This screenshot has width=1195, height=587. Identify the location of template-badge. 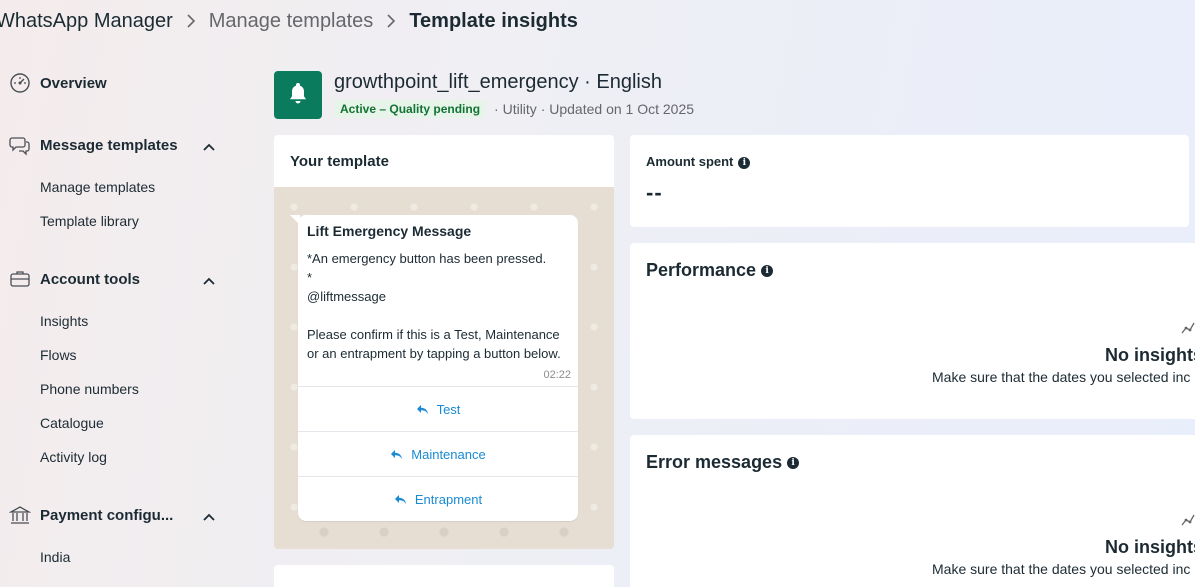
(298, 95).